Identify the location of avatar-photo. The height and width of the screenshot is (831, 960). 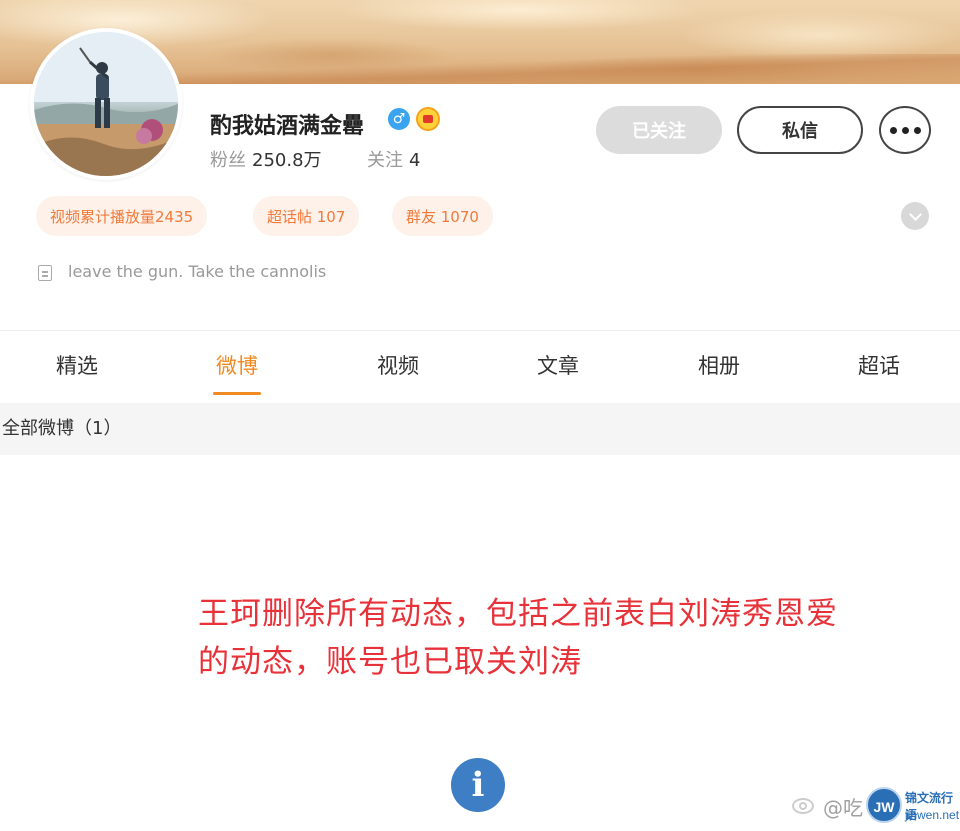
(106, 104).